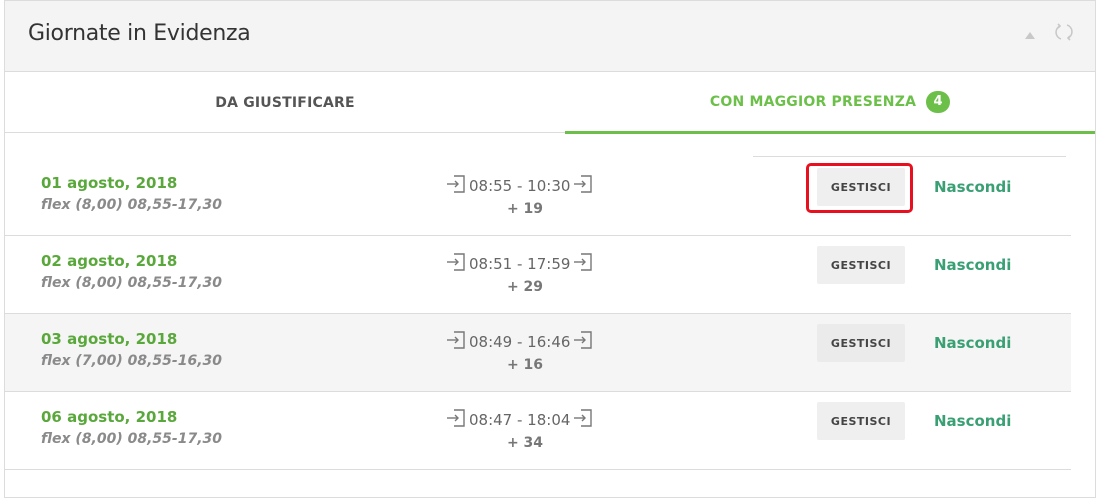 Image resolution: width=1102 pixels, height=502 pixels. Describe the element at coordinates (525, 365) in the screenshot. I see `extra-minutes: + 16` at that location.